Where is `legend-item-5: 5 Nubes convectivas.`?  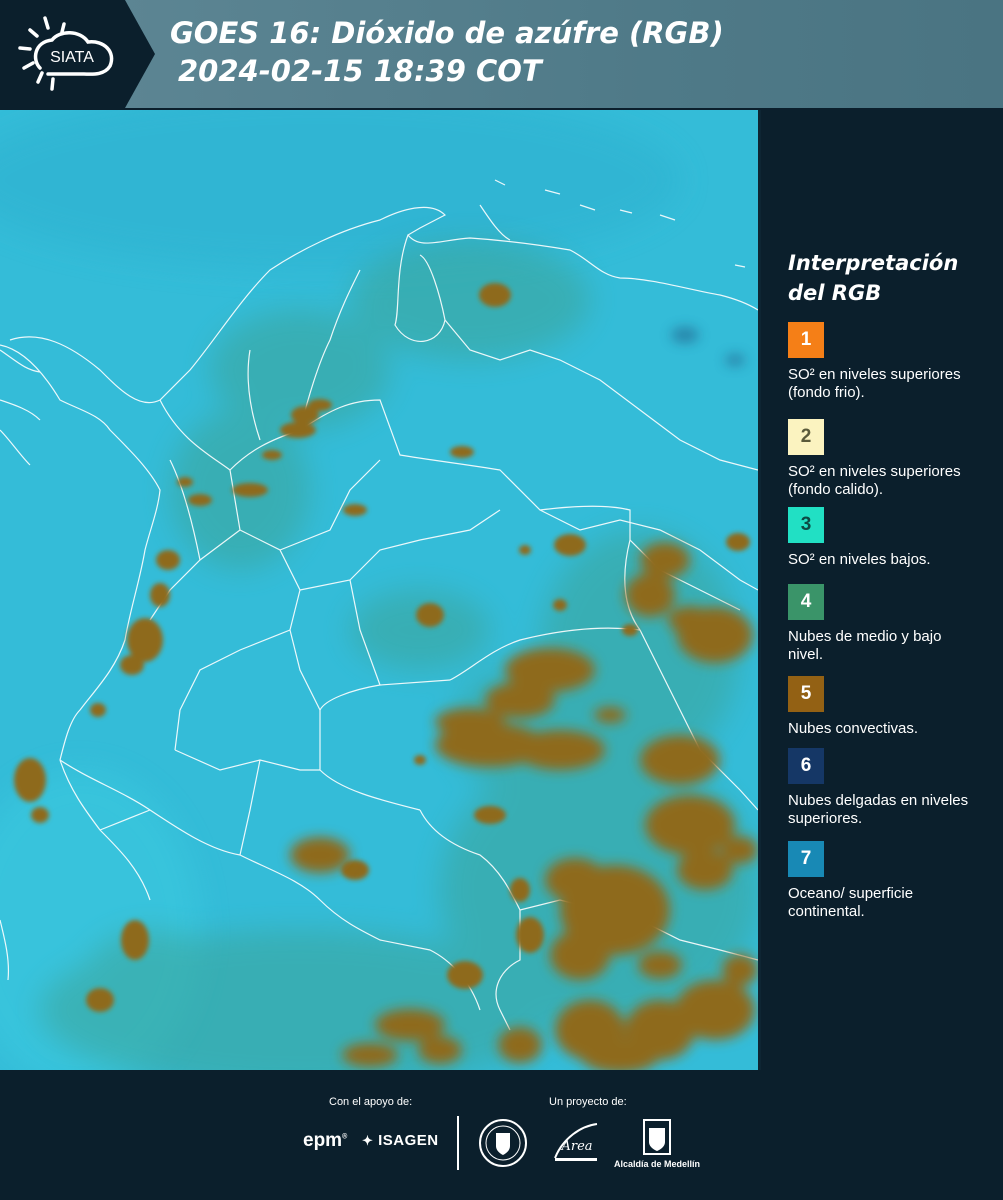
legend-item-5: 5 Nubes convectivas. is located at coordinates (883, 707).